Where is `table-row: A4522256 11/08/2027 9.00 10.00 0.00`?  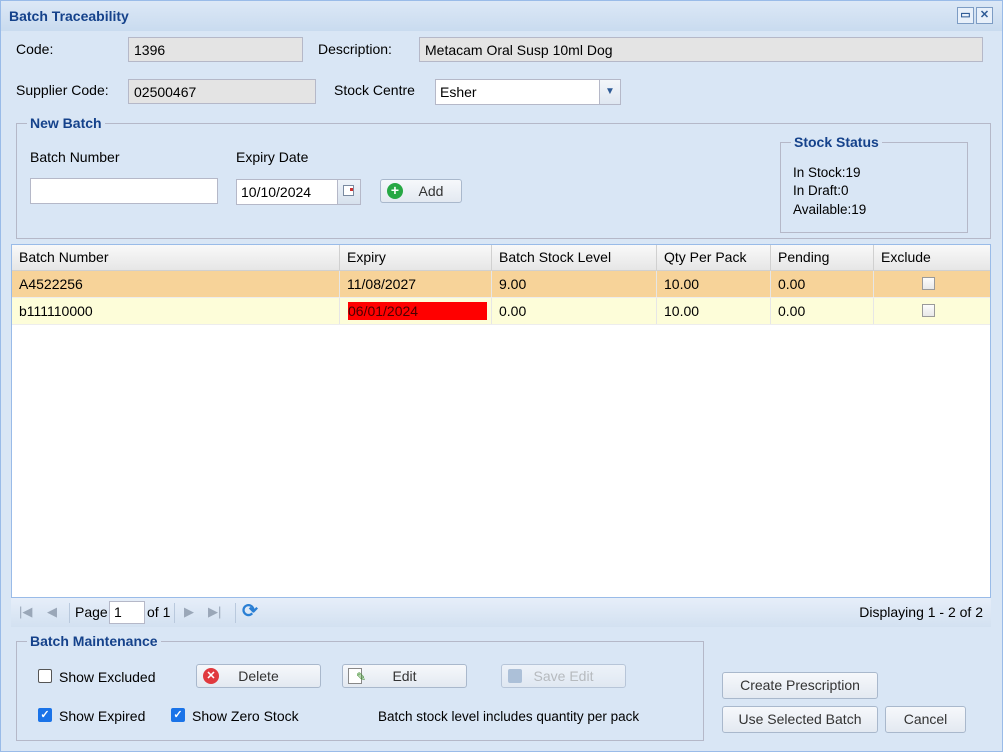 table-row: A4522256 11/08/2027 9.00 10.00 0.00 is located at coordinates (501, 284).